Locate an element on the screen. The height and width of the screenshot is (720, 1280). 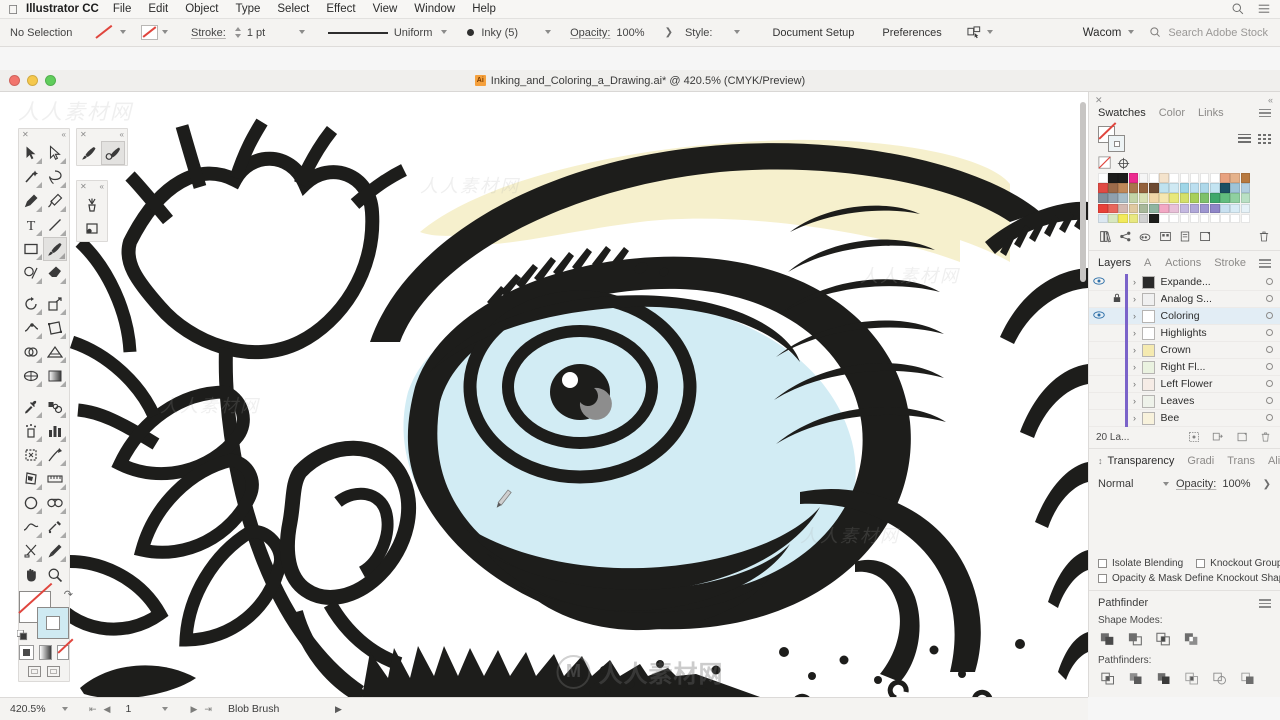
tools-panel-collapse-icon: « is located at coordinates (64, 135).